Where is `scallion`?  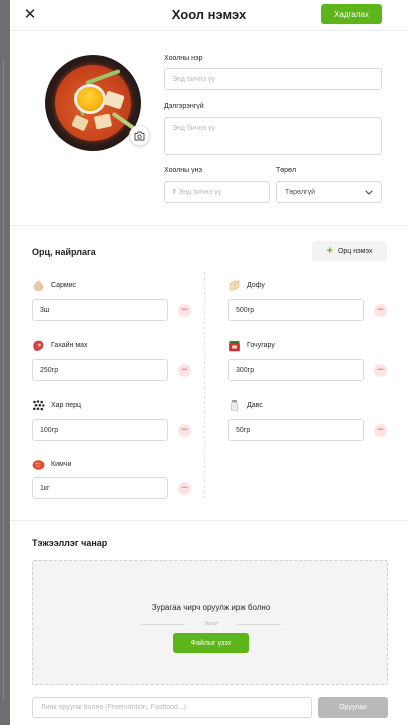 scallion is located at coordinates (103, 77).